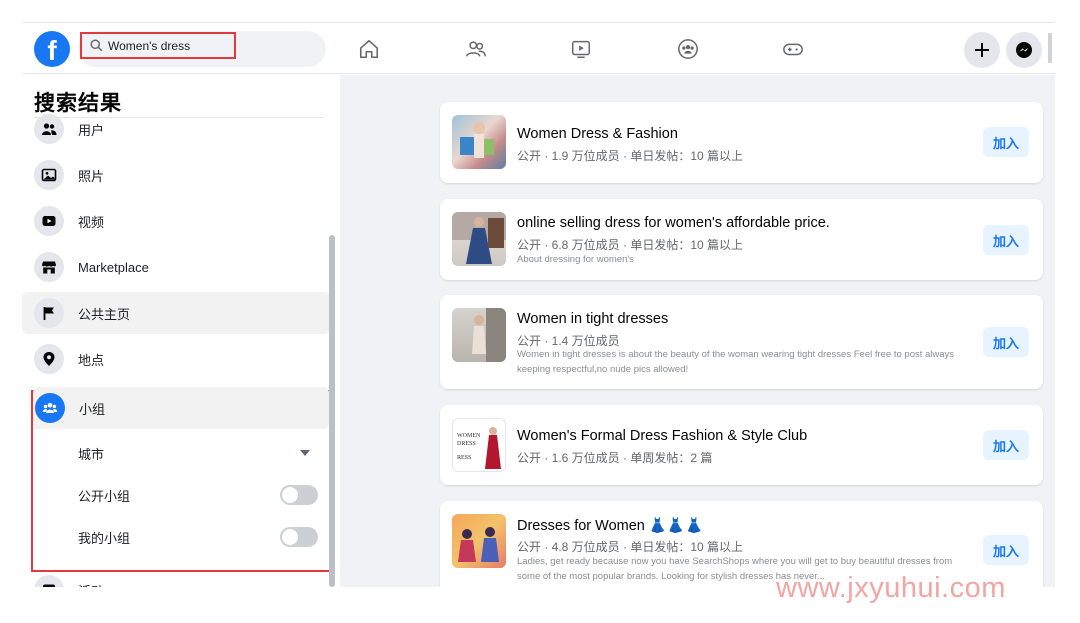 This screenshot has height=623, width=1080. Describe the element at coordinates (688, 49) in the screenshot. I see `groups-nav-icon` at that location.